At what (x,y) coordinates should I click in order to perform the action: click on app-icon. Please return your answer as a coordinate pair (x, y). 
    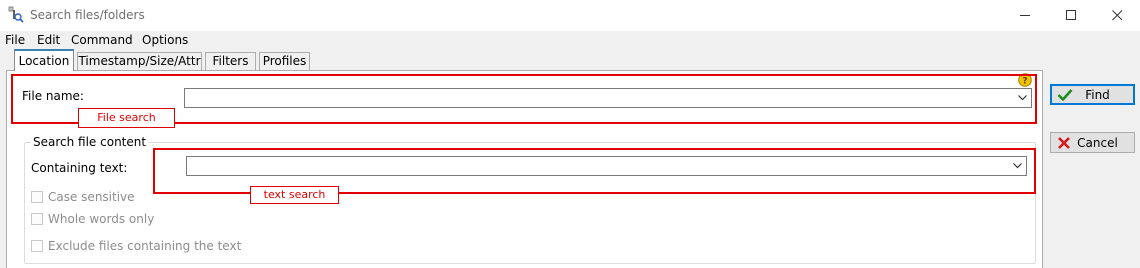
    Looking at the image, I should click on (16, 14).